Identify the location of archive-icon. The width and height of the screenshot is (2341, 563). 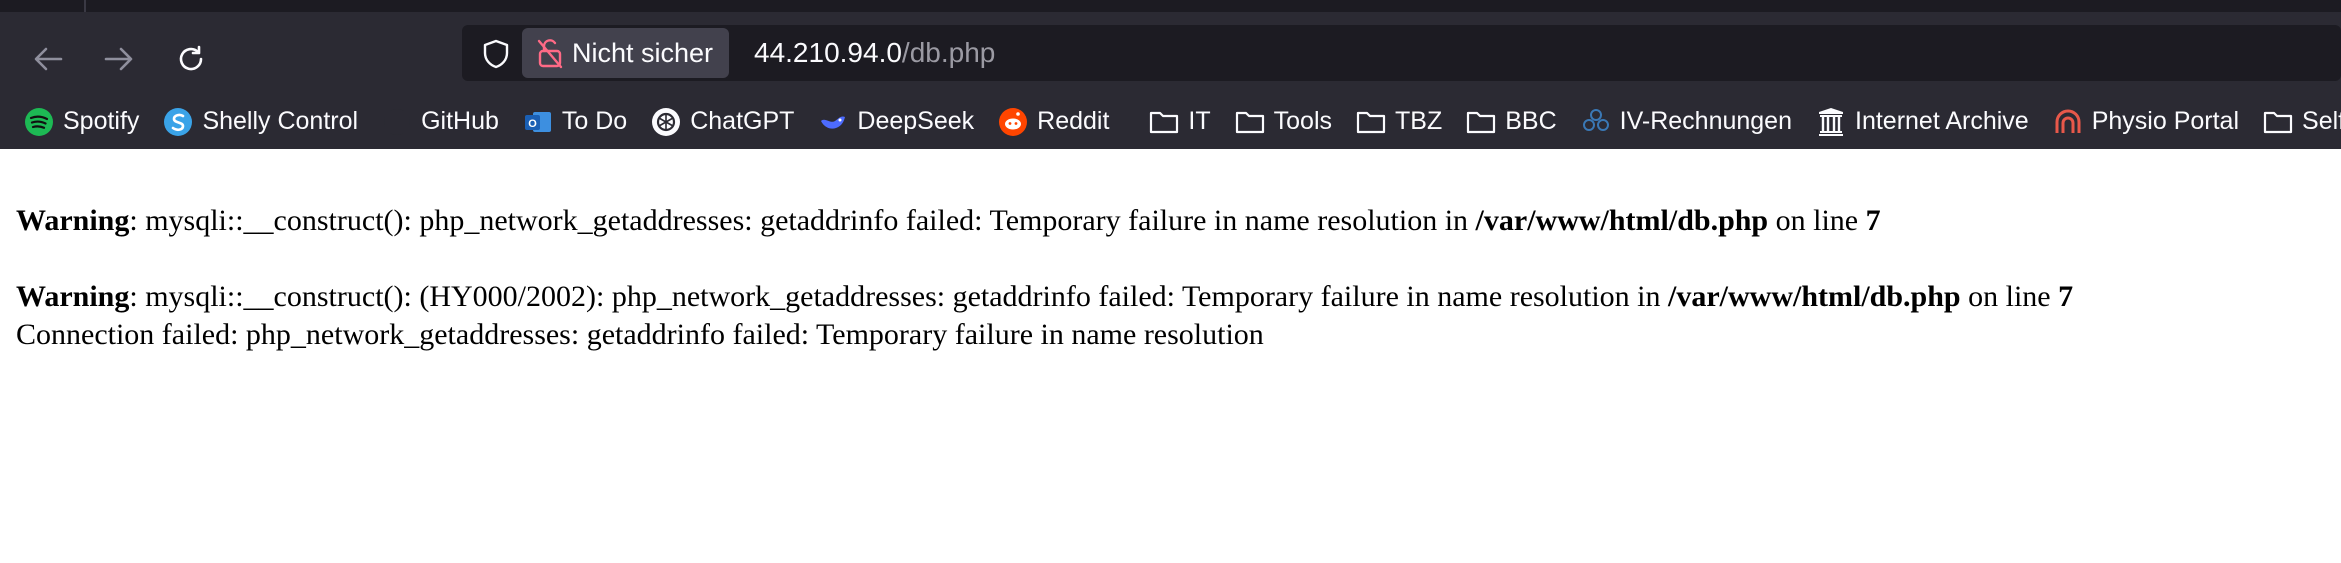
(1831, 122).